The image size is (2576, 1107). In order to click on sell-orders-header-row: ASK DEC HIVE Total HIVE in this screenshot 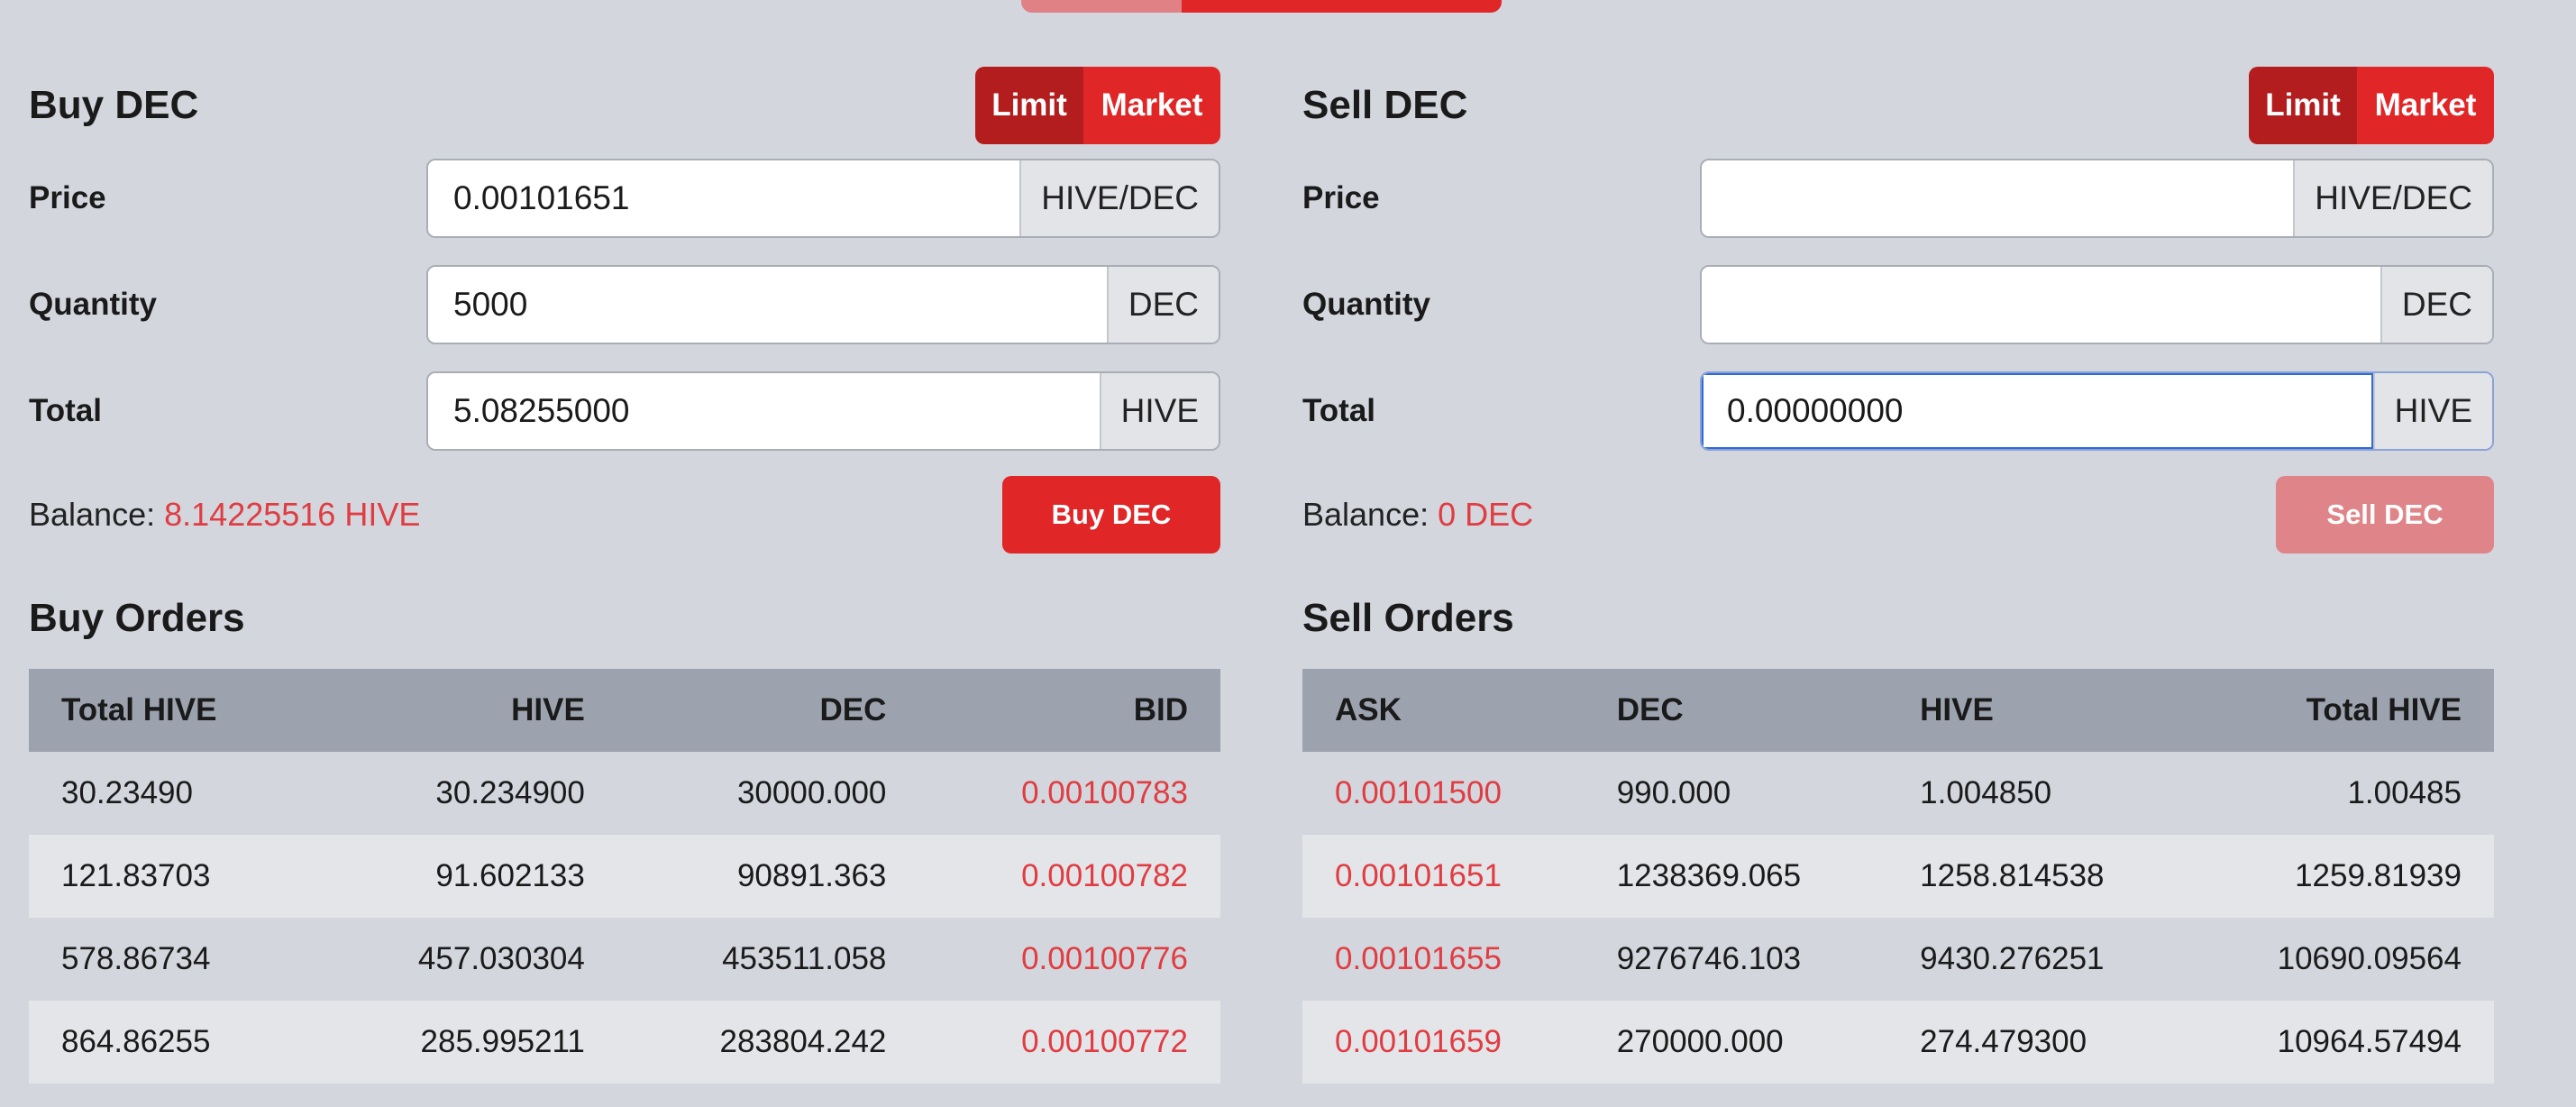, I will do `click(1898, 710)`.